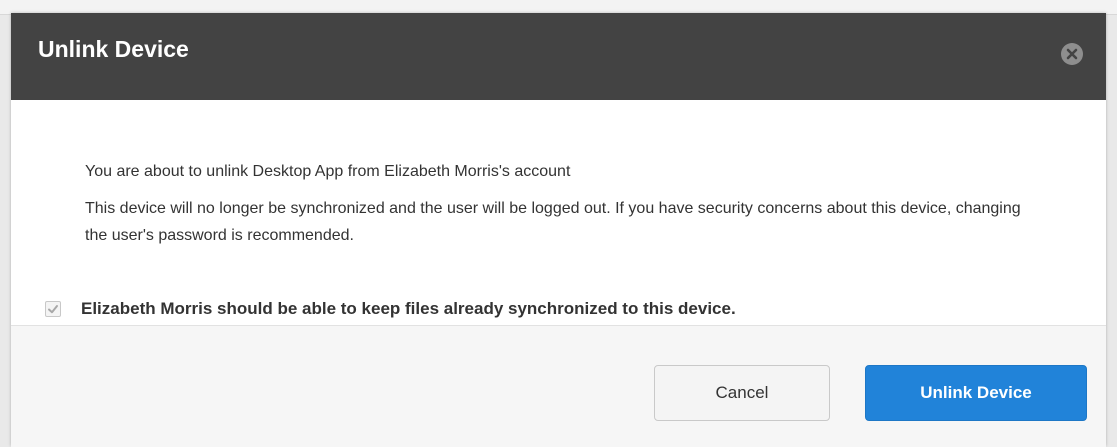  What do you see at coordinates (976, 393) in the screenshot?
I see `unlink-device-button: Unlink Device` at bounding box center [976, 393].